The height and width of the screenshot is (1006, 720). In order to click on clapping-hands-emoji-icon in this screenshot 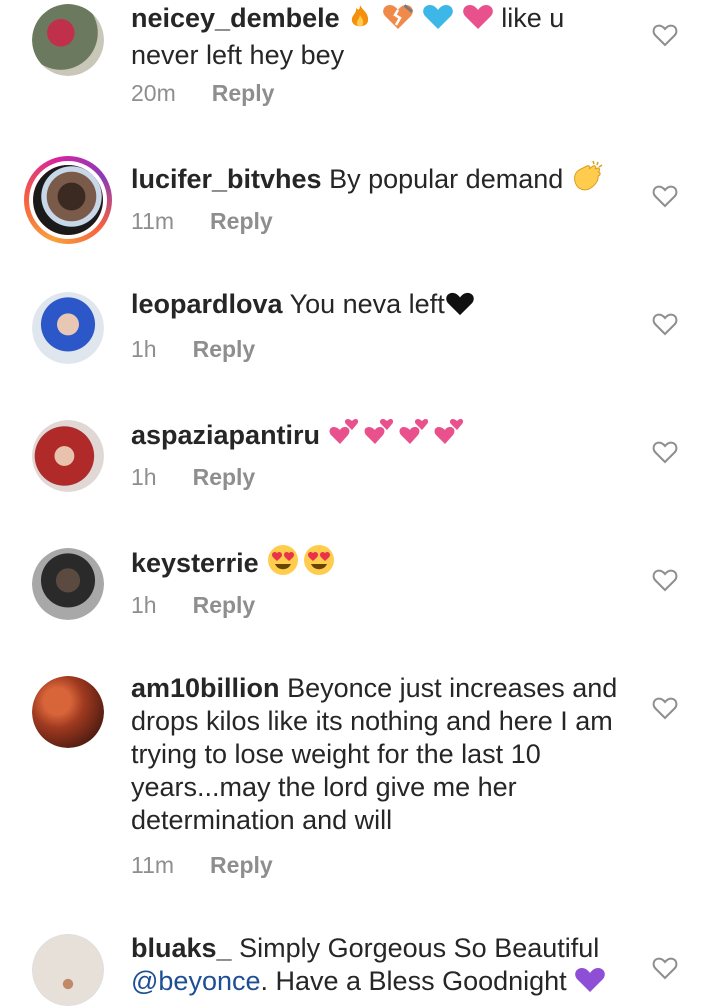, I will do `click(588, 180)`.